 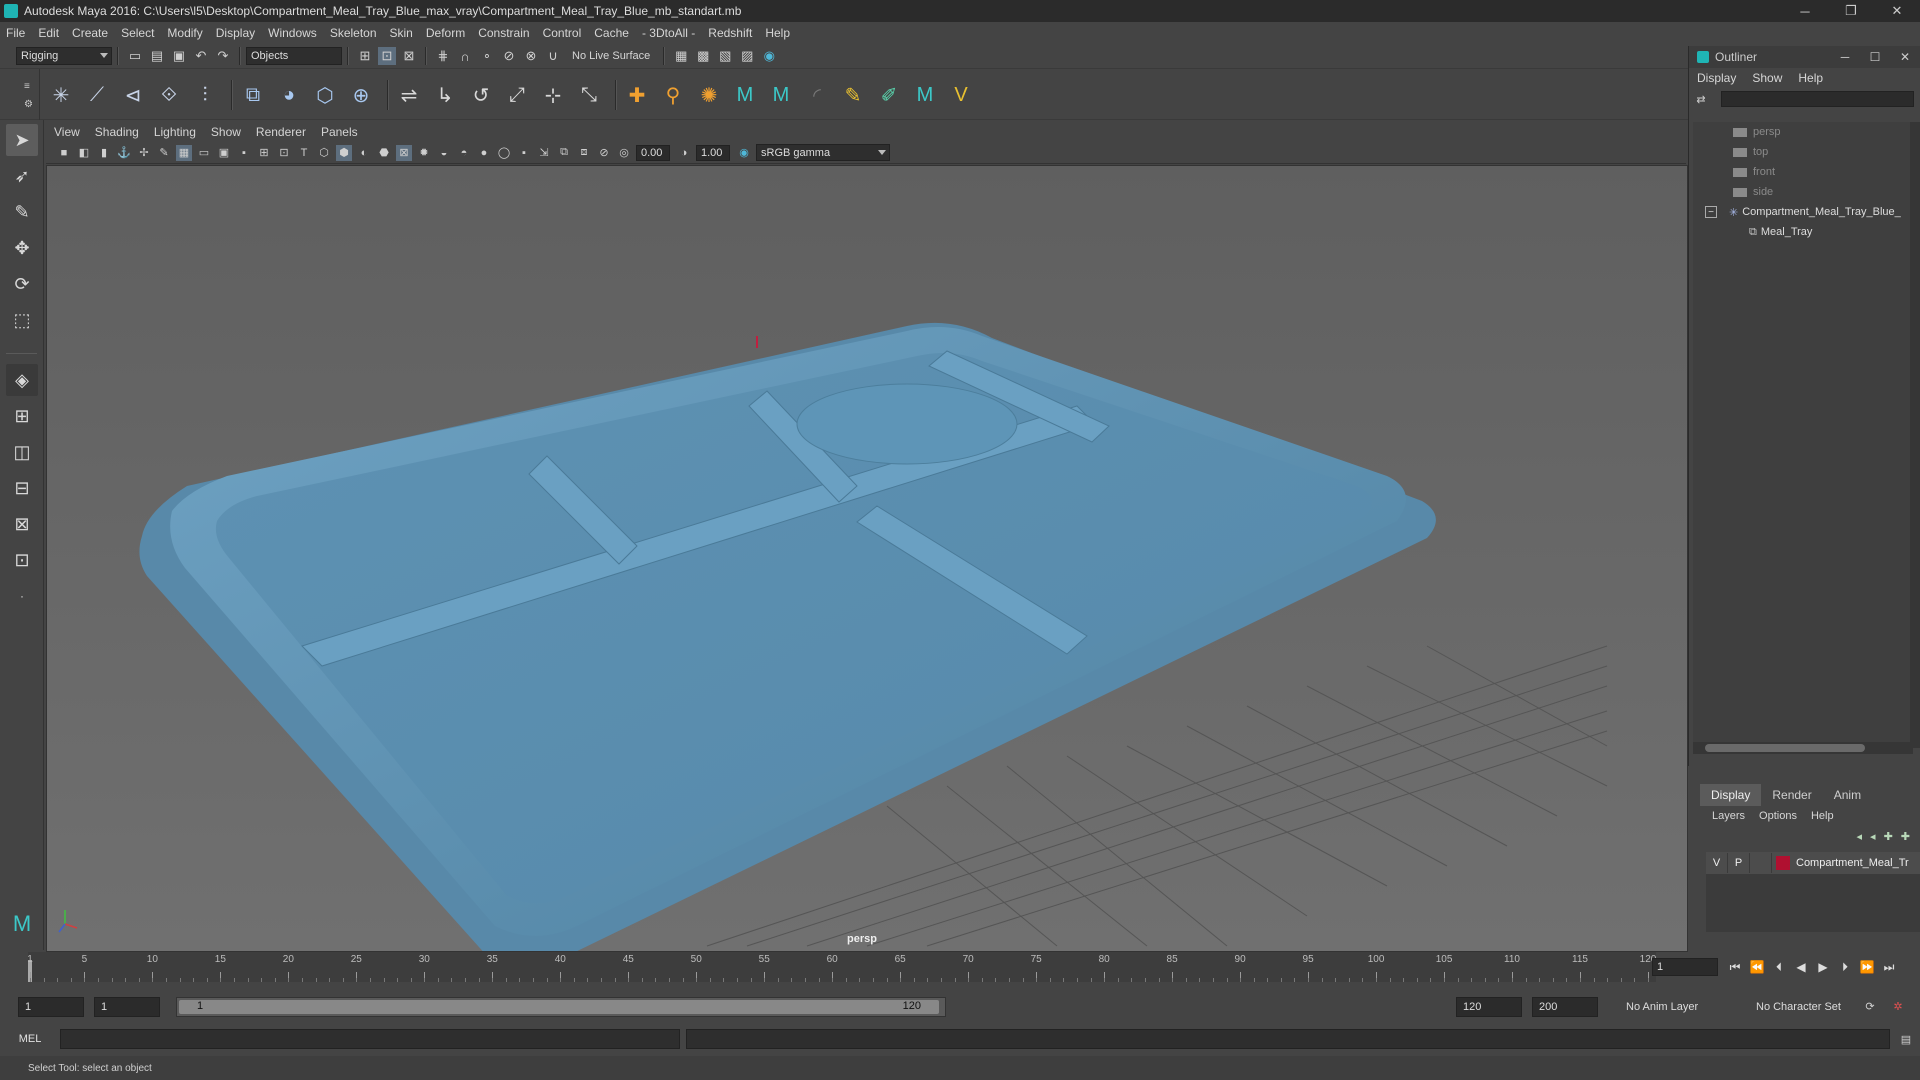 I want to click on insert-joint-icon: ⟐, so click(x=169, y=95).